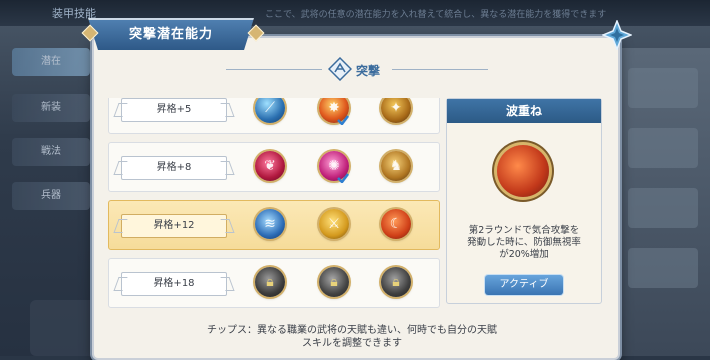  I want to click on rank-label: 昇格+12, so click(174, 226).